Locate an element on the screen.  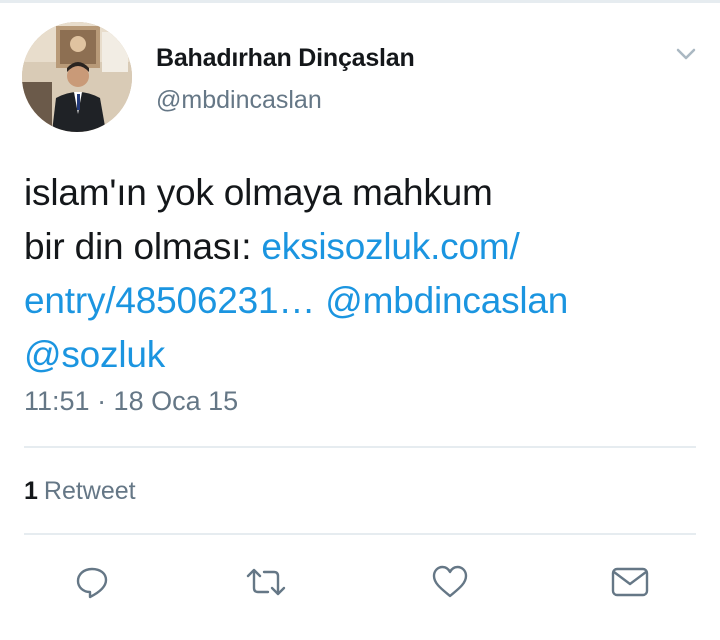
envelope-icon is located at coordinates (630, 582).